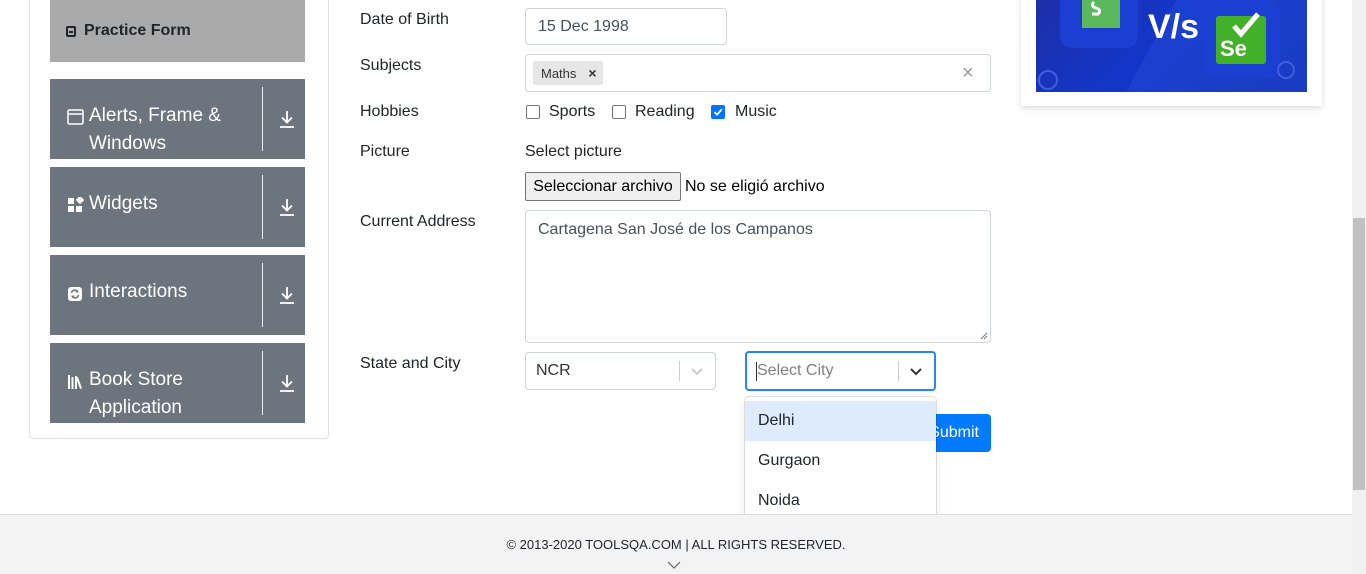  I want to click on resize-handle-icon, so click(984, 336).